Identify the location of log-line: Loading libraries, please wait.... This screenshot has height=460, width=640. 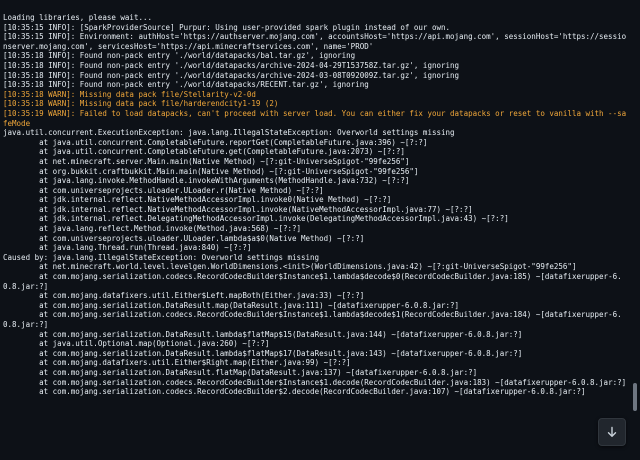
(78, 17).